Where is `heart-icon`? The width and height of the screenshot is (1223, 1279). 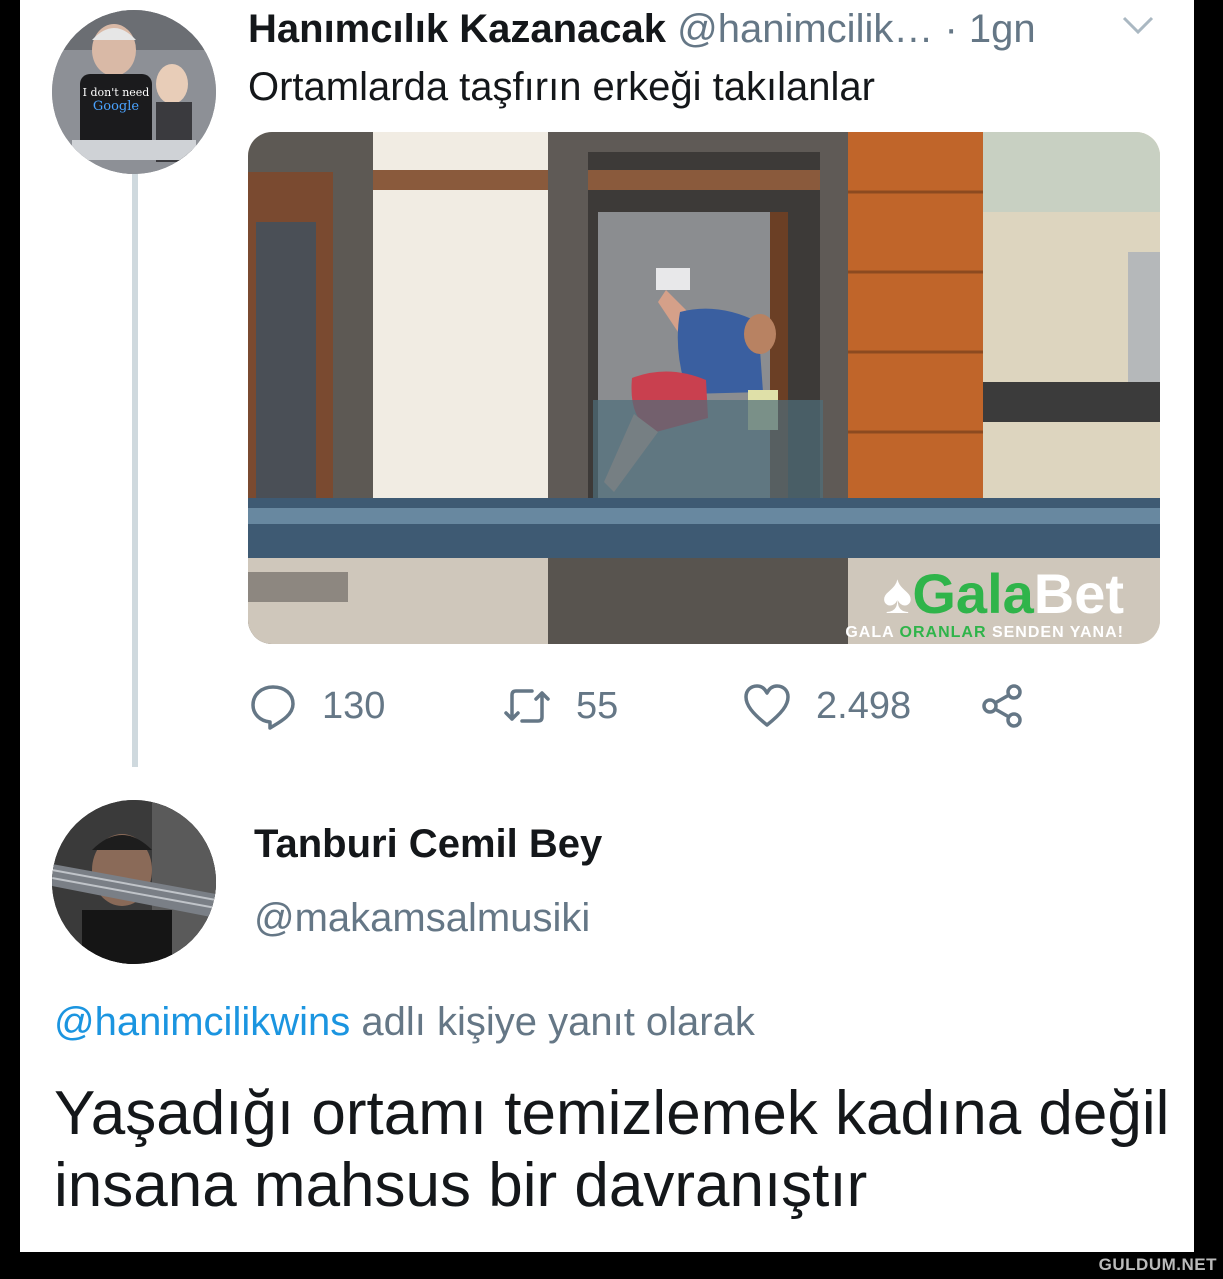 heart-icon is located at coordinates (767, 705).